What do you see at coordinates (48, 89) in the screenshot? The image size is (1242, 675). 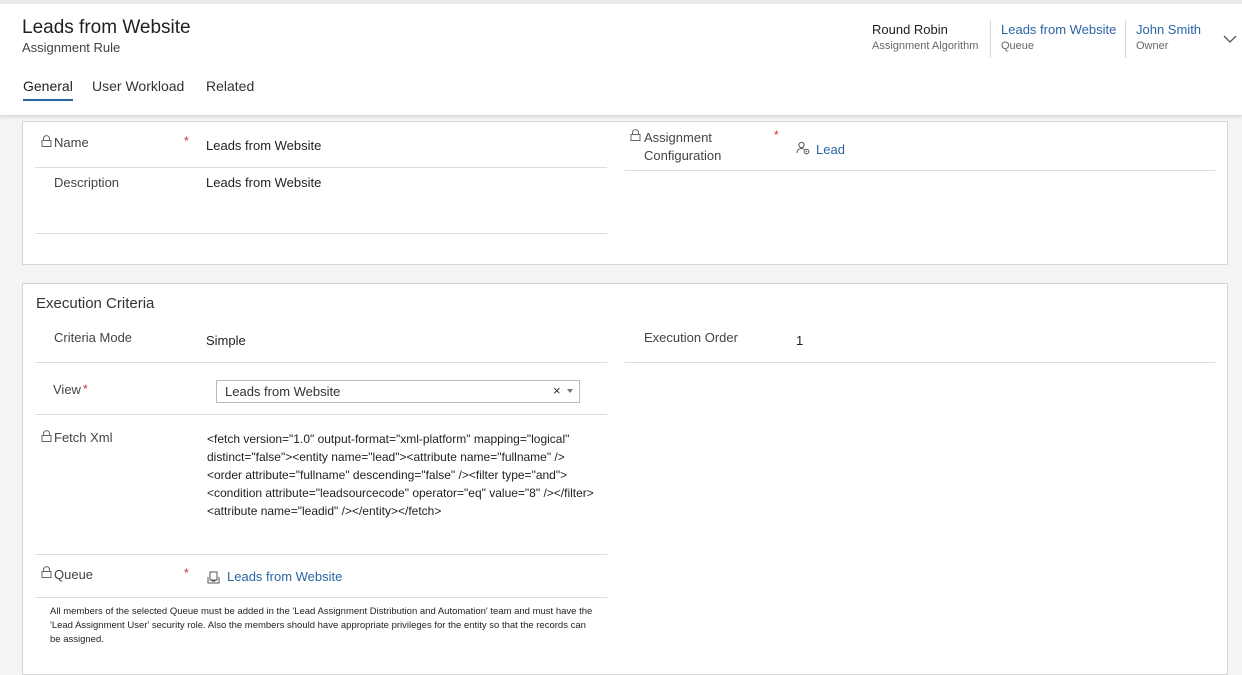 I see `tab-general: General` at bounding box center [48, 89].